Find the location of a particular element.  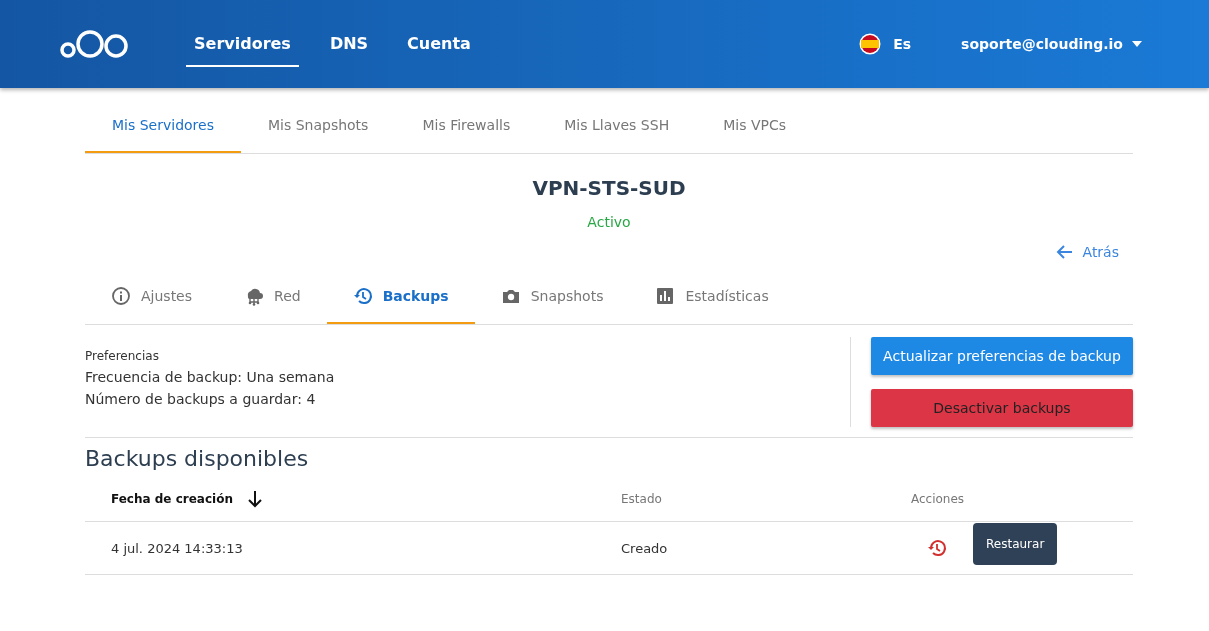

back-link: Atrás is located at coordinates (1086, 252).